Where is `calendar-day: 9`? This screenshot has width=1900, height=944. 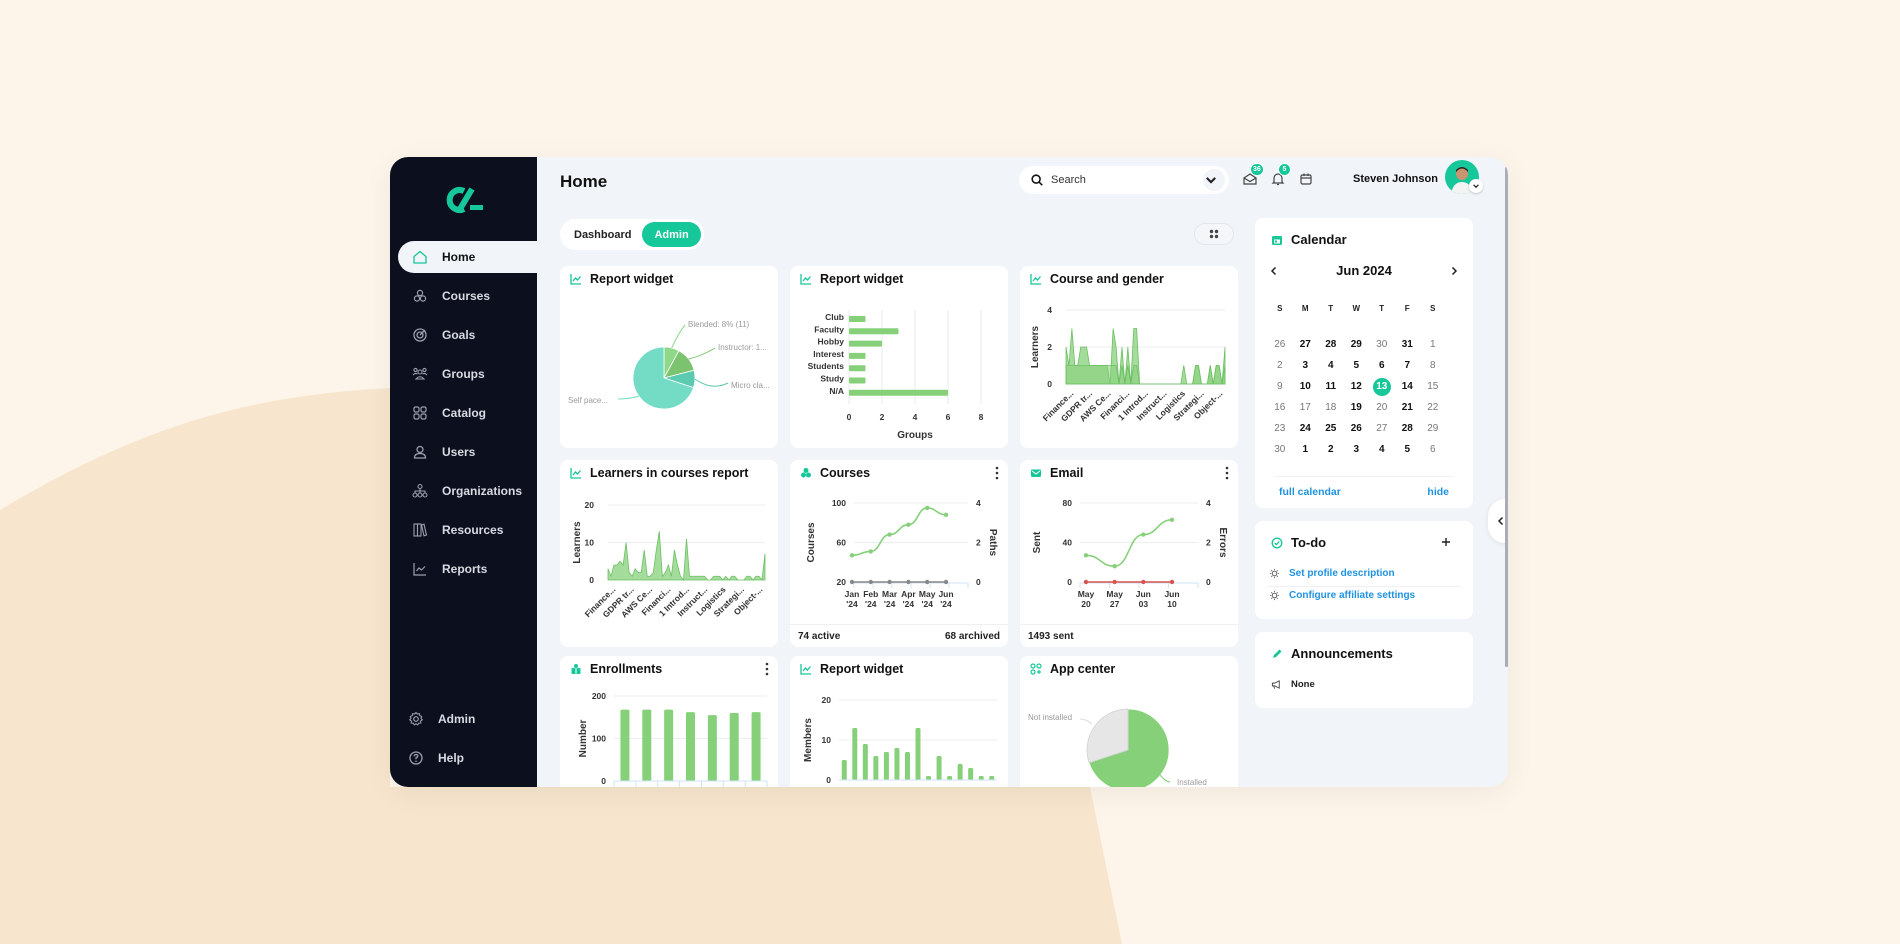
calendar-day: 9 is located at coordinates (1280, 386).